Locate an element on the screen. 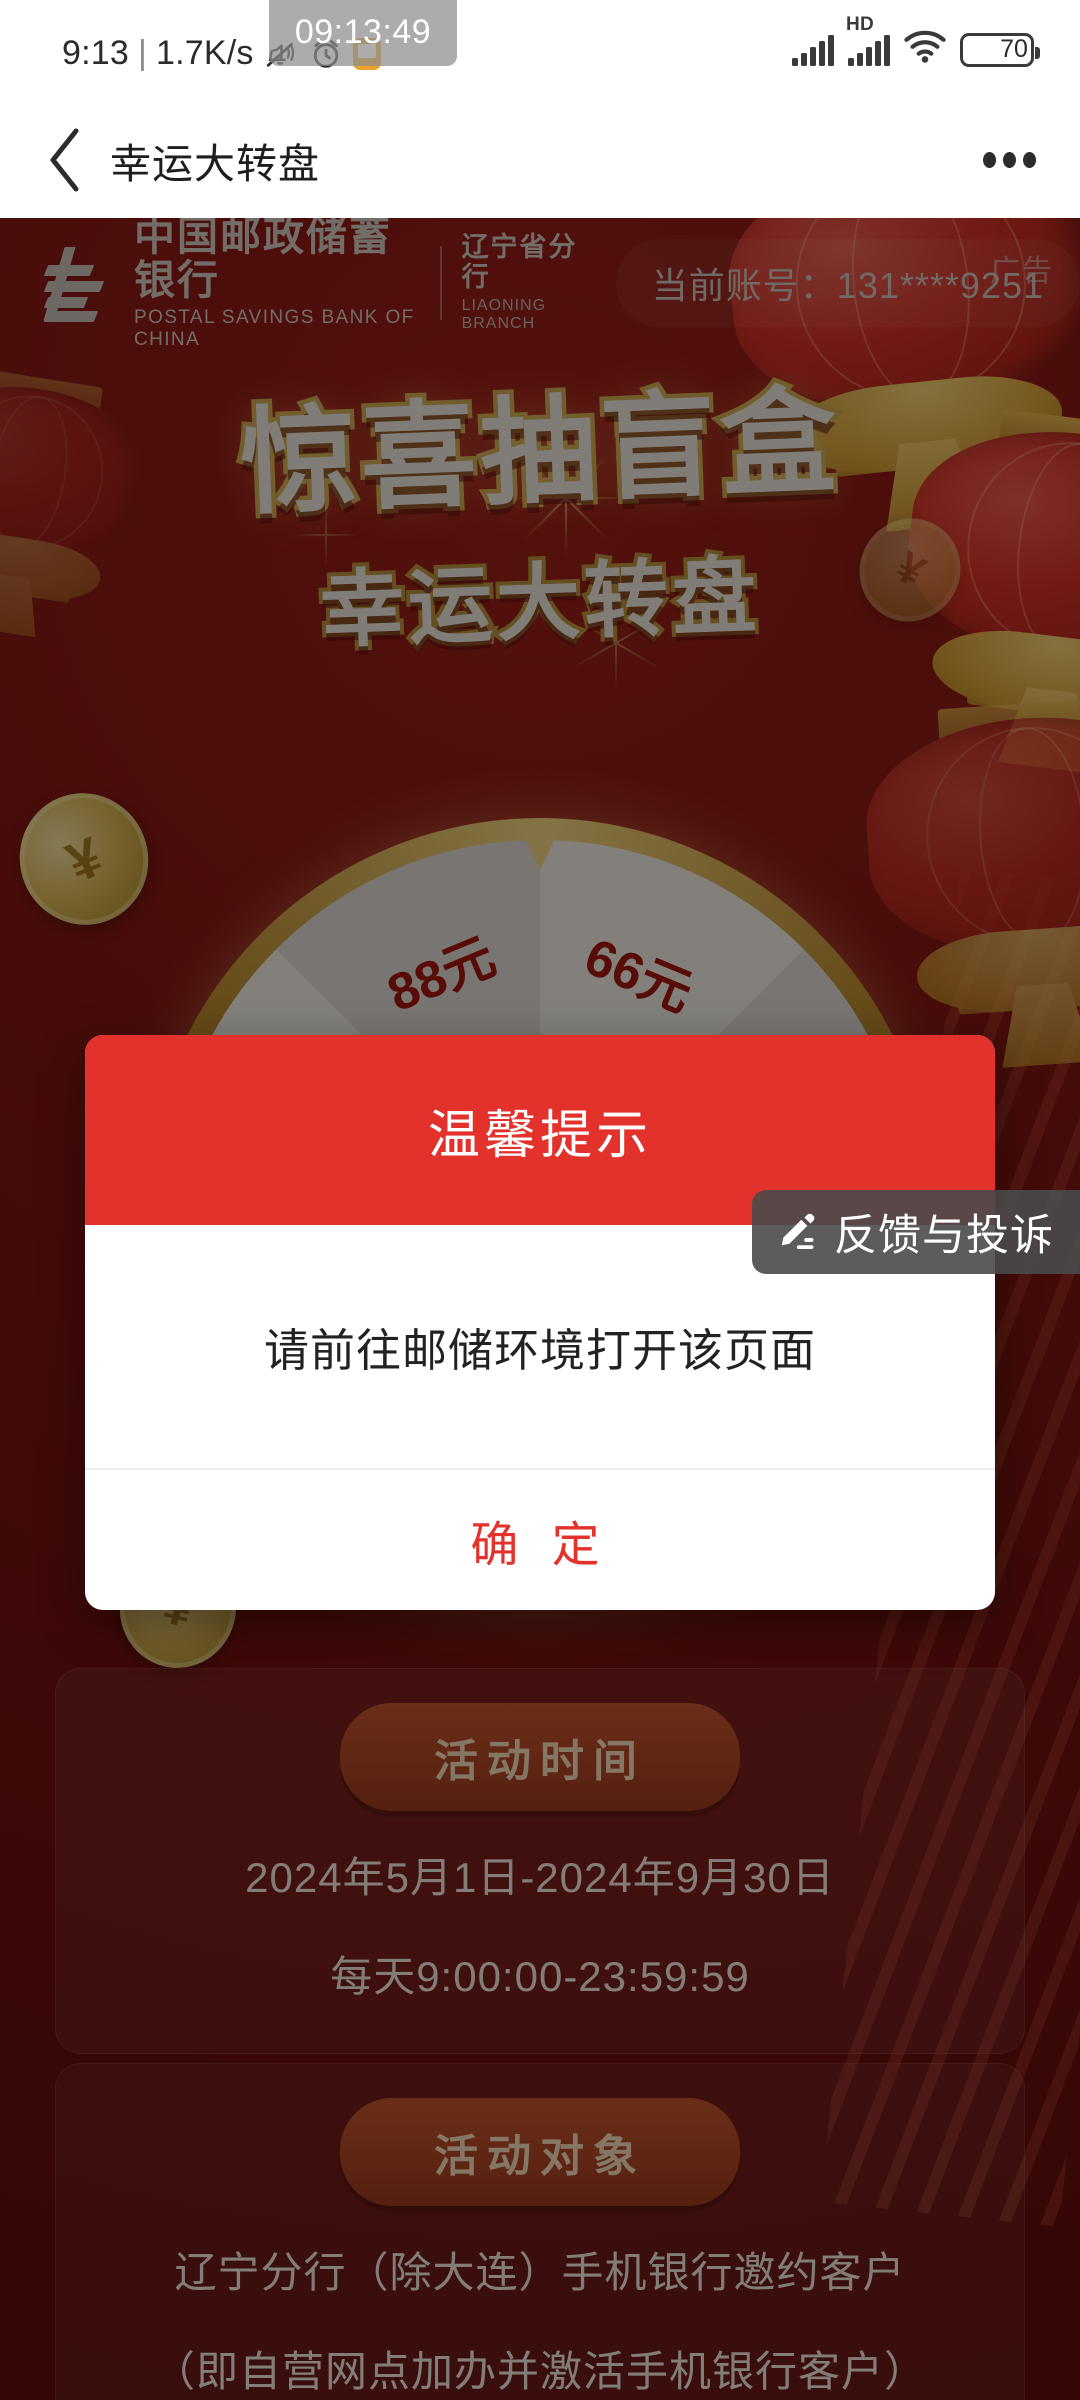 This screenshot has height=2400, width=1080. chevron-left-icon is located at coordinates (66, 160).